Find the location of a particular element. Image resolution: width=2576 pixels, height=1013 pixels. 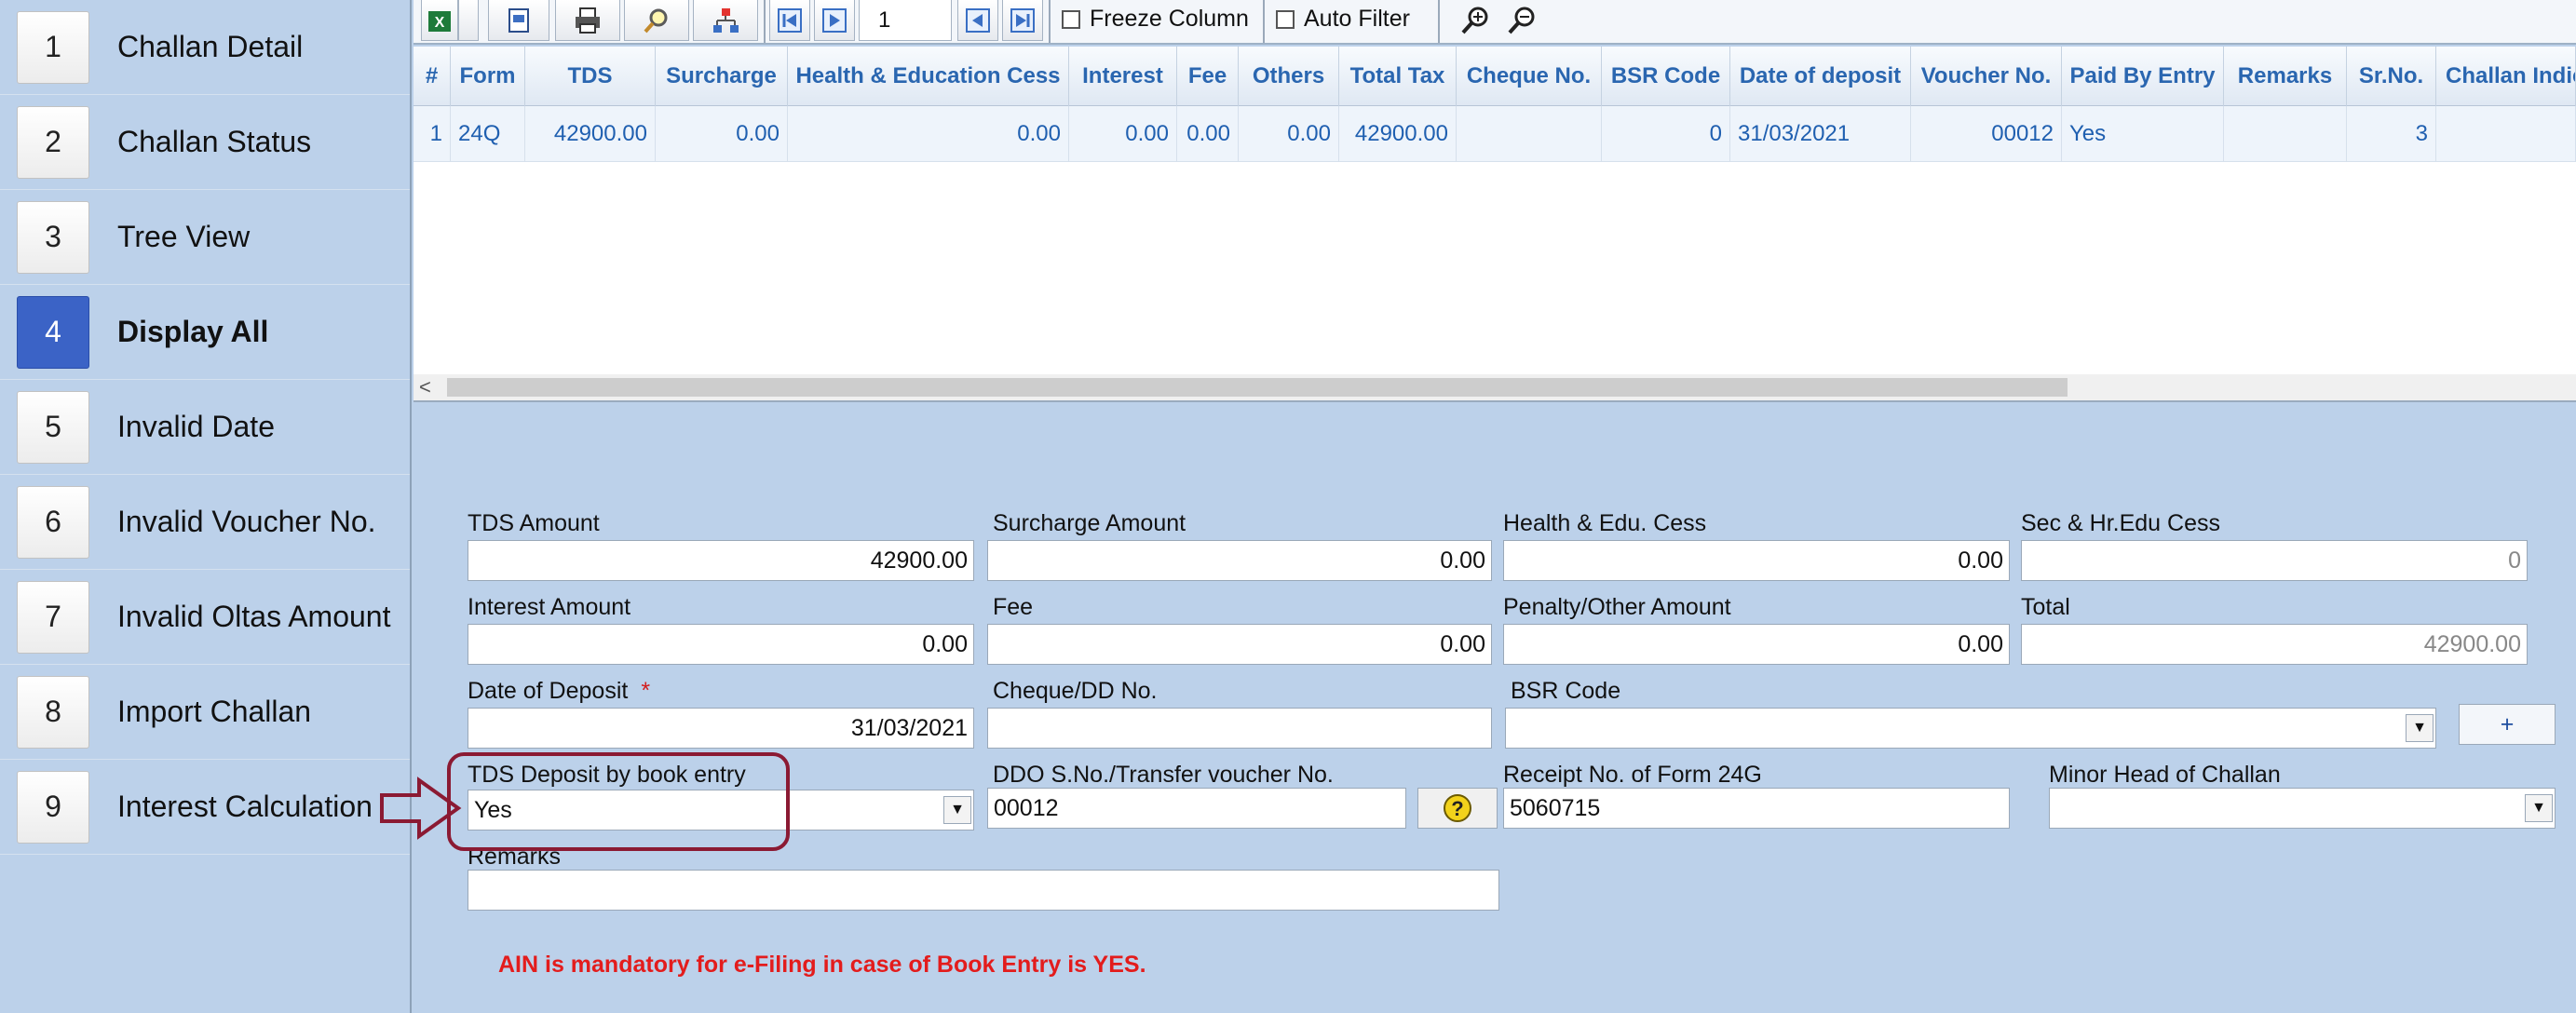

grid-header-cell: Voucher No. is located at coordinates (1986, 76).